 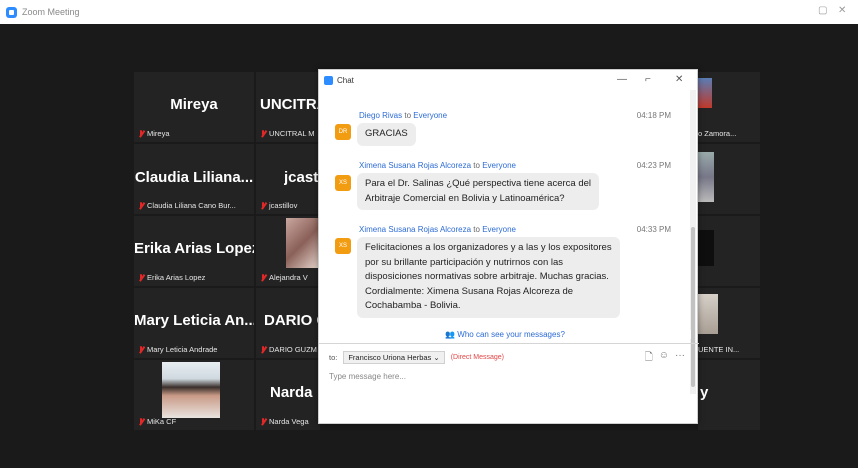 I want to click on participant-label: Erika Arias Lopez, so click(x=171, y=277).